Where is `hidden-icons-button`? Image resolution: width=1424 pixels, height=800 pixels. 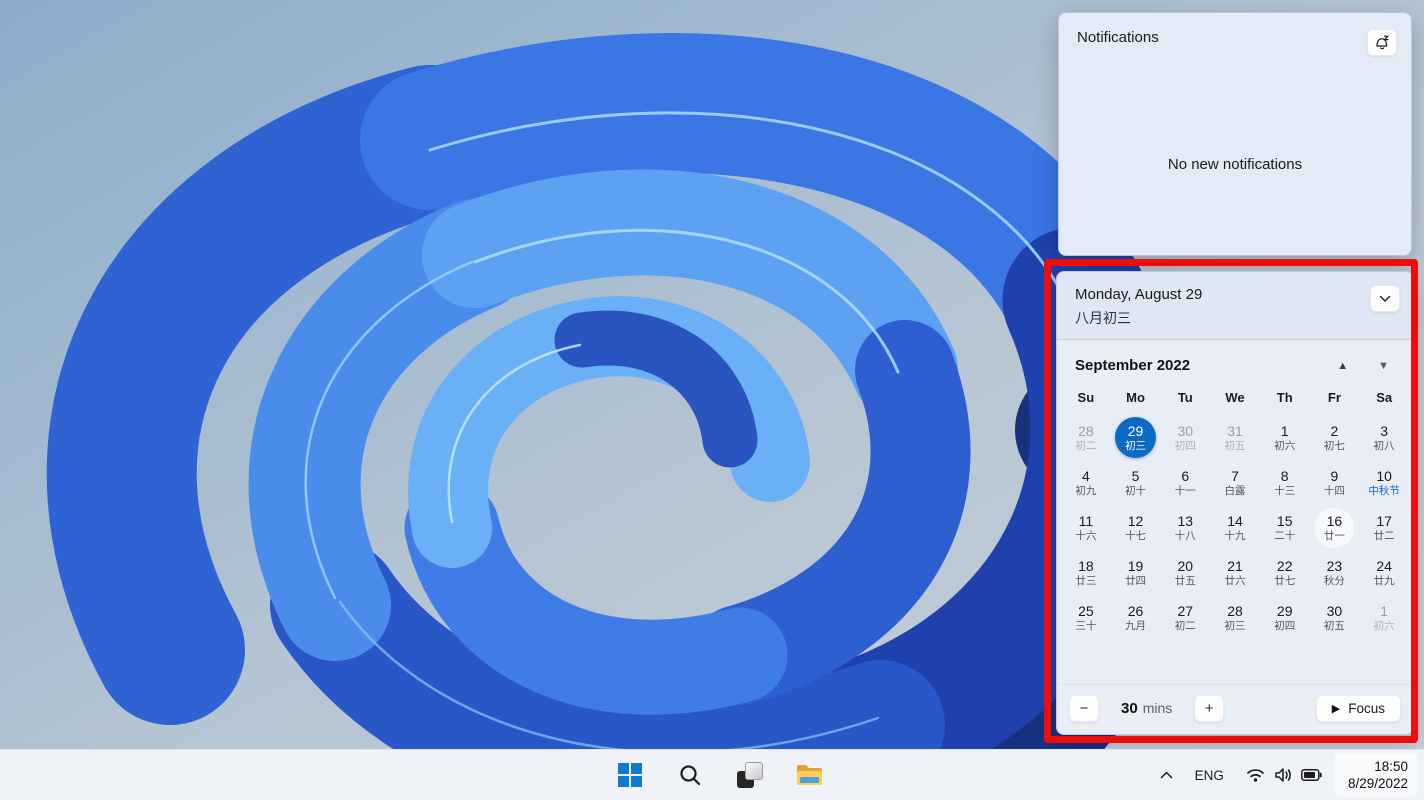
hidden-icons-button is located at coordinates (1166, 775).